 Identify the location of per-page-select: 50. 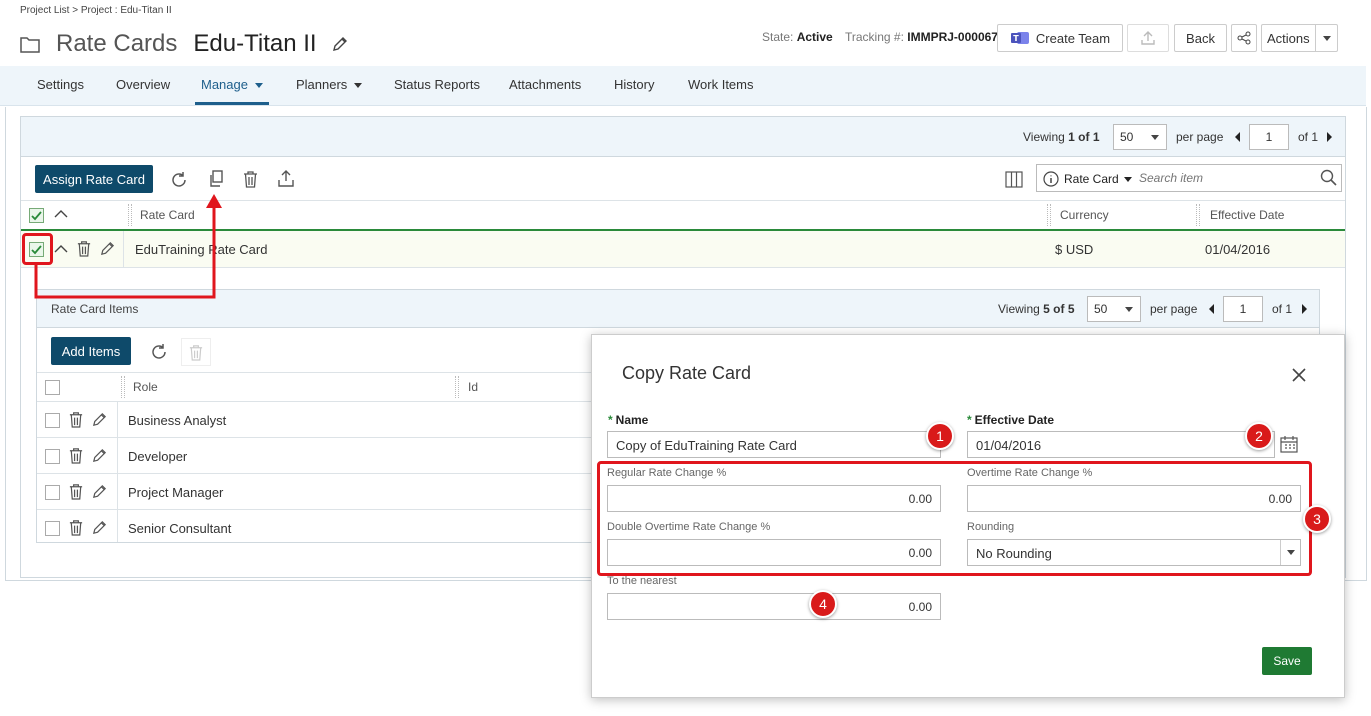
(1140, 137).